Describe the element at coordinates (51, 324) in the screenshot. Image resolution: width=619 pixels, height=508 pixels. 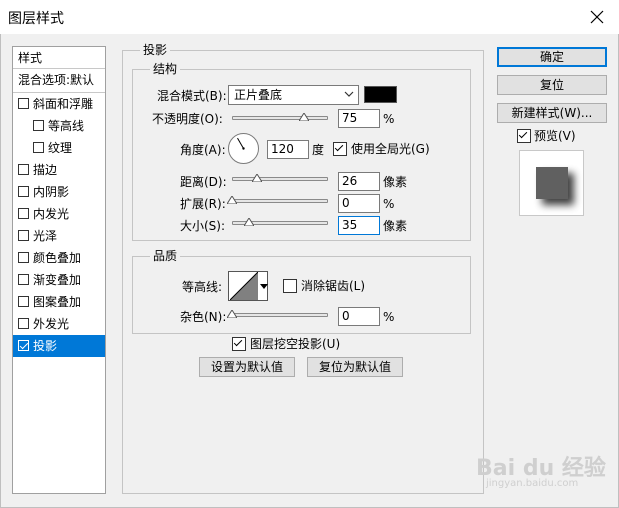
I see `style-list-item-label: 外发光` at that location.